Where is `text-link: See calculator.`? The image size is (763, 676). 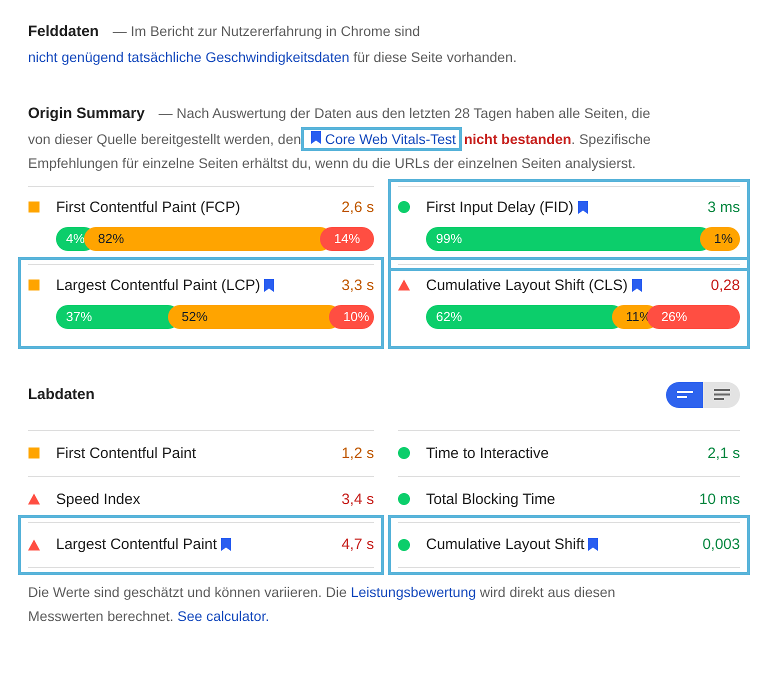
text-link: See calculator. is located at coordinates (223, 616).